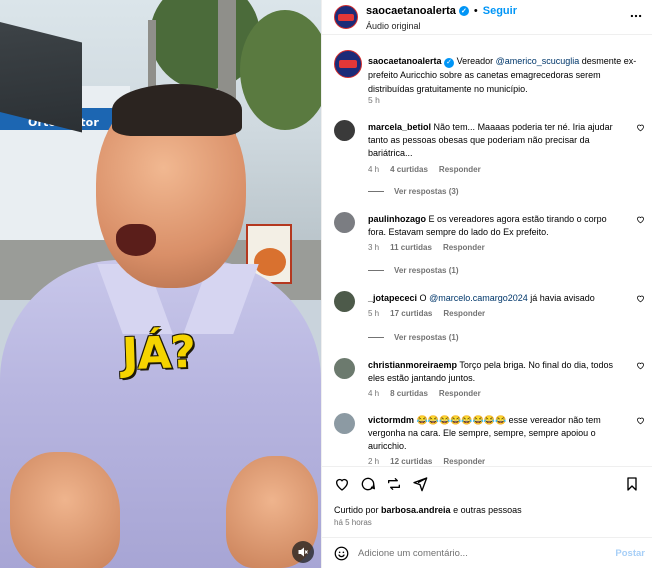  Describe the element at coordinates (374, 100) in the screenshot. I see `caption-time: 5 h` at that location.